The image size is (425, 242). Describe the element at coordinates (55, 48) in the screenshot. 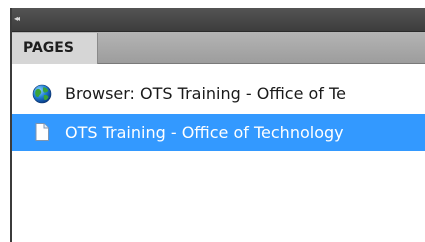

I see `tab-pages: PAGES` at that location.